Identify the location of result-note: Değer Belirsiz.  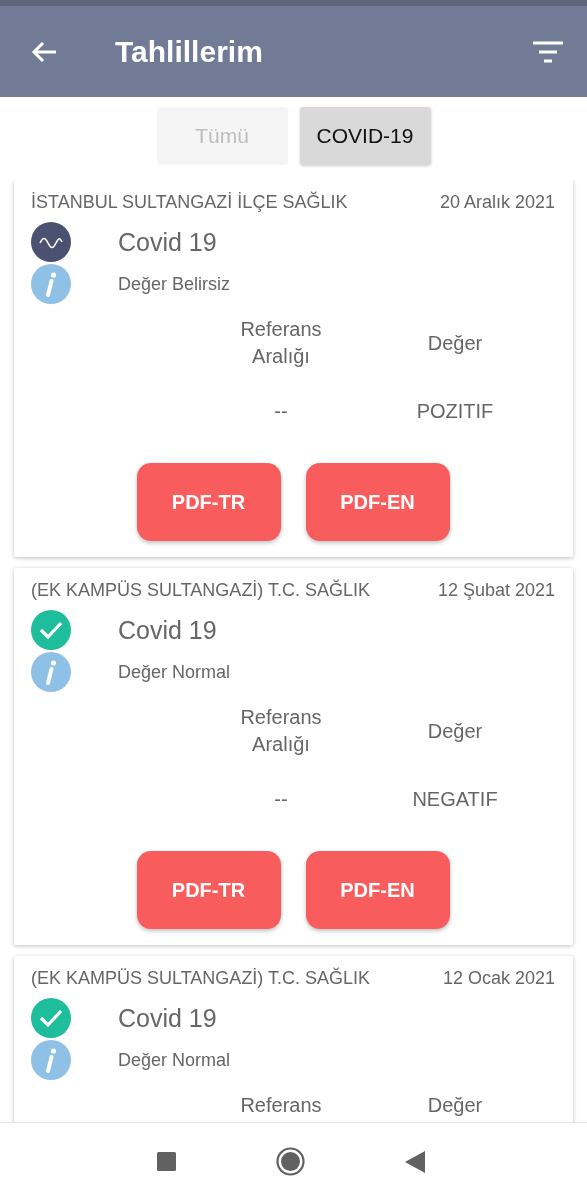
(174, 284).